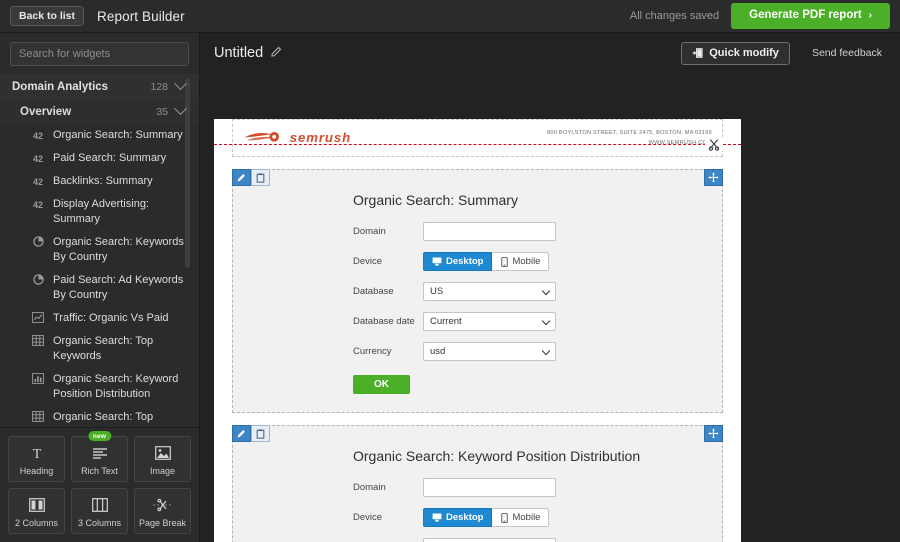  I want to click on palette-rich-text-button: new Rich Text, so click(99, 456).